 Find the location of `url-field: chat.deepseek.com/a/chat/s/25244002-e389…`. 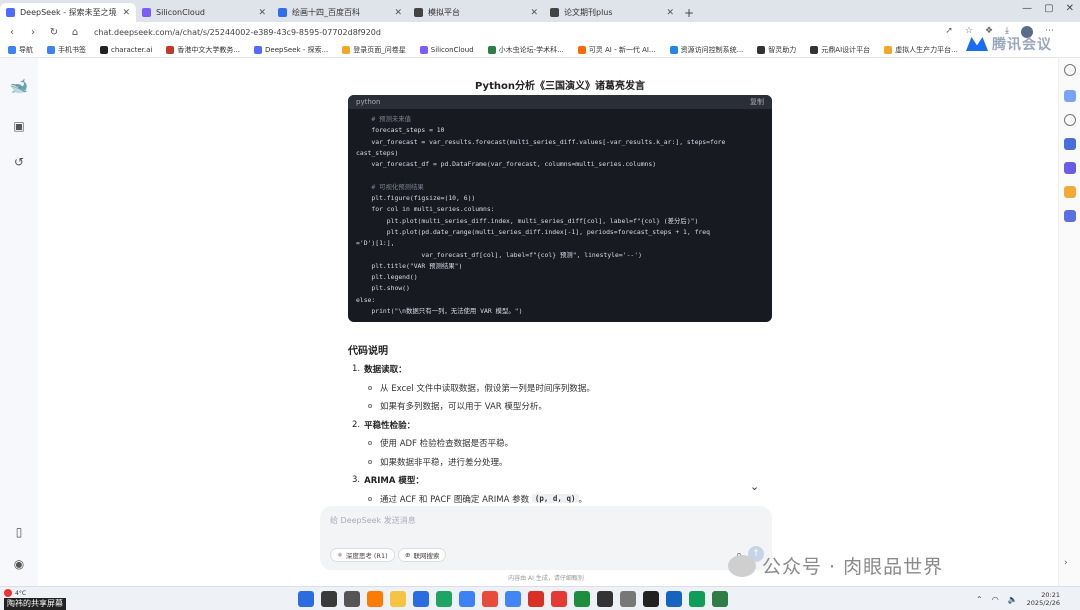

url-field: chat.deepseek.com/a/chat/s/25244002-e389… is located at coordinates (515, 32).